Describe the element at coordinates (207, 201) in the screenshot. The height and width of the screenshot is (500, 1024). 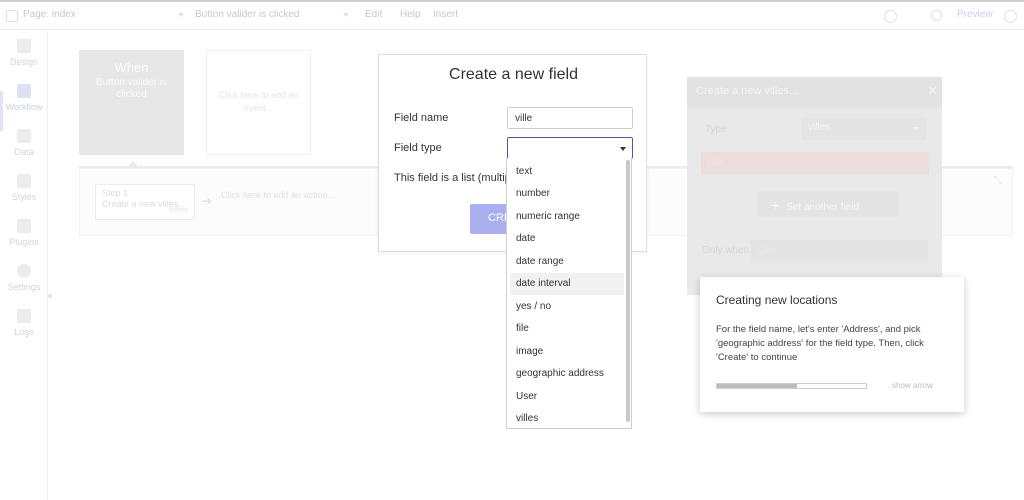
I see `arrow-right-icon: ➔` at that location.